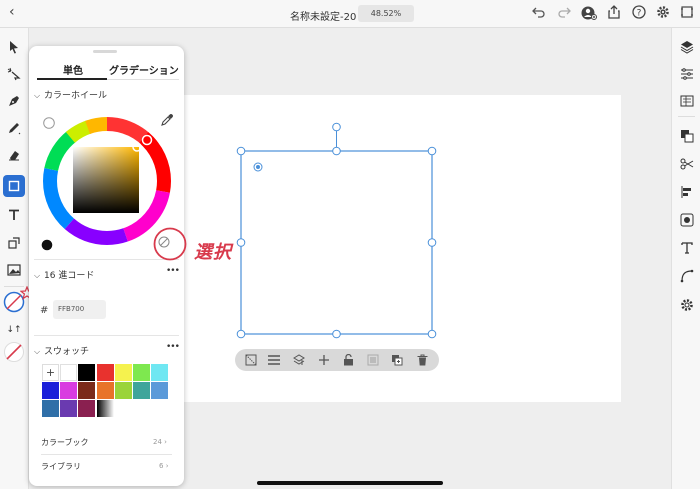 This screenshot has width=700, height=489. What do you see at coordinates (397, 360) in the screenshot?
I see `duplicate-icon` at bounding box center [397, 360].